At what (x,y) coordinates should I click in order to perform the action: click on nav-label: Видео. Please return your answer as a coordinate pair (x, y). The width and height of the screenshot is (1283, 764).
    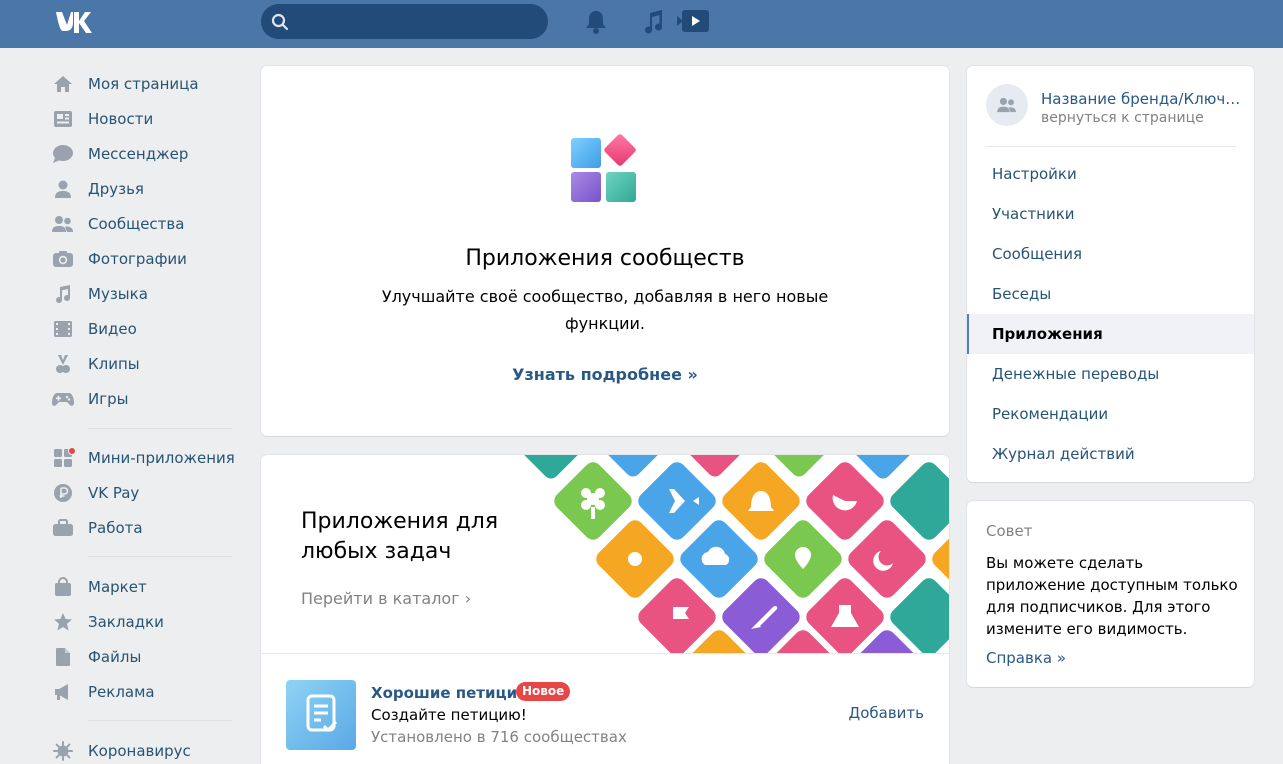
    Looking at the image, I should click on (112, 329).